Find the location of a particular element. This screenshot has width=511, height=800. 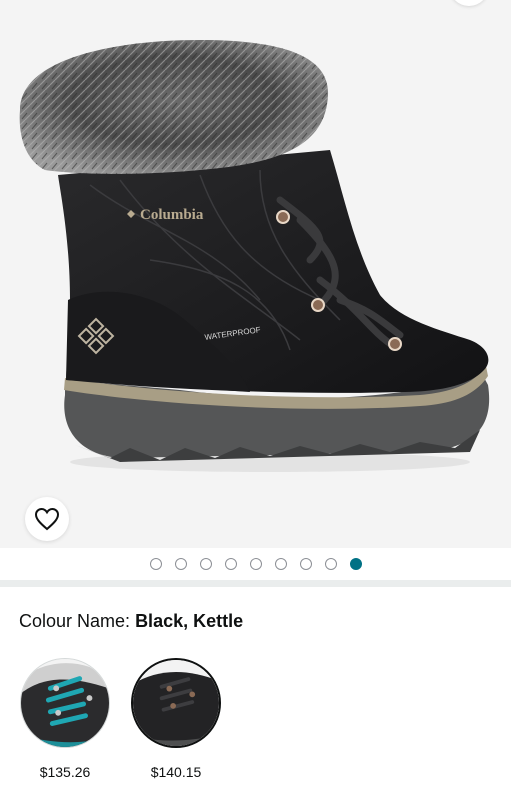

colour-name-label: Colour Name: Black, Kettle is located at coordinates (131, 621).